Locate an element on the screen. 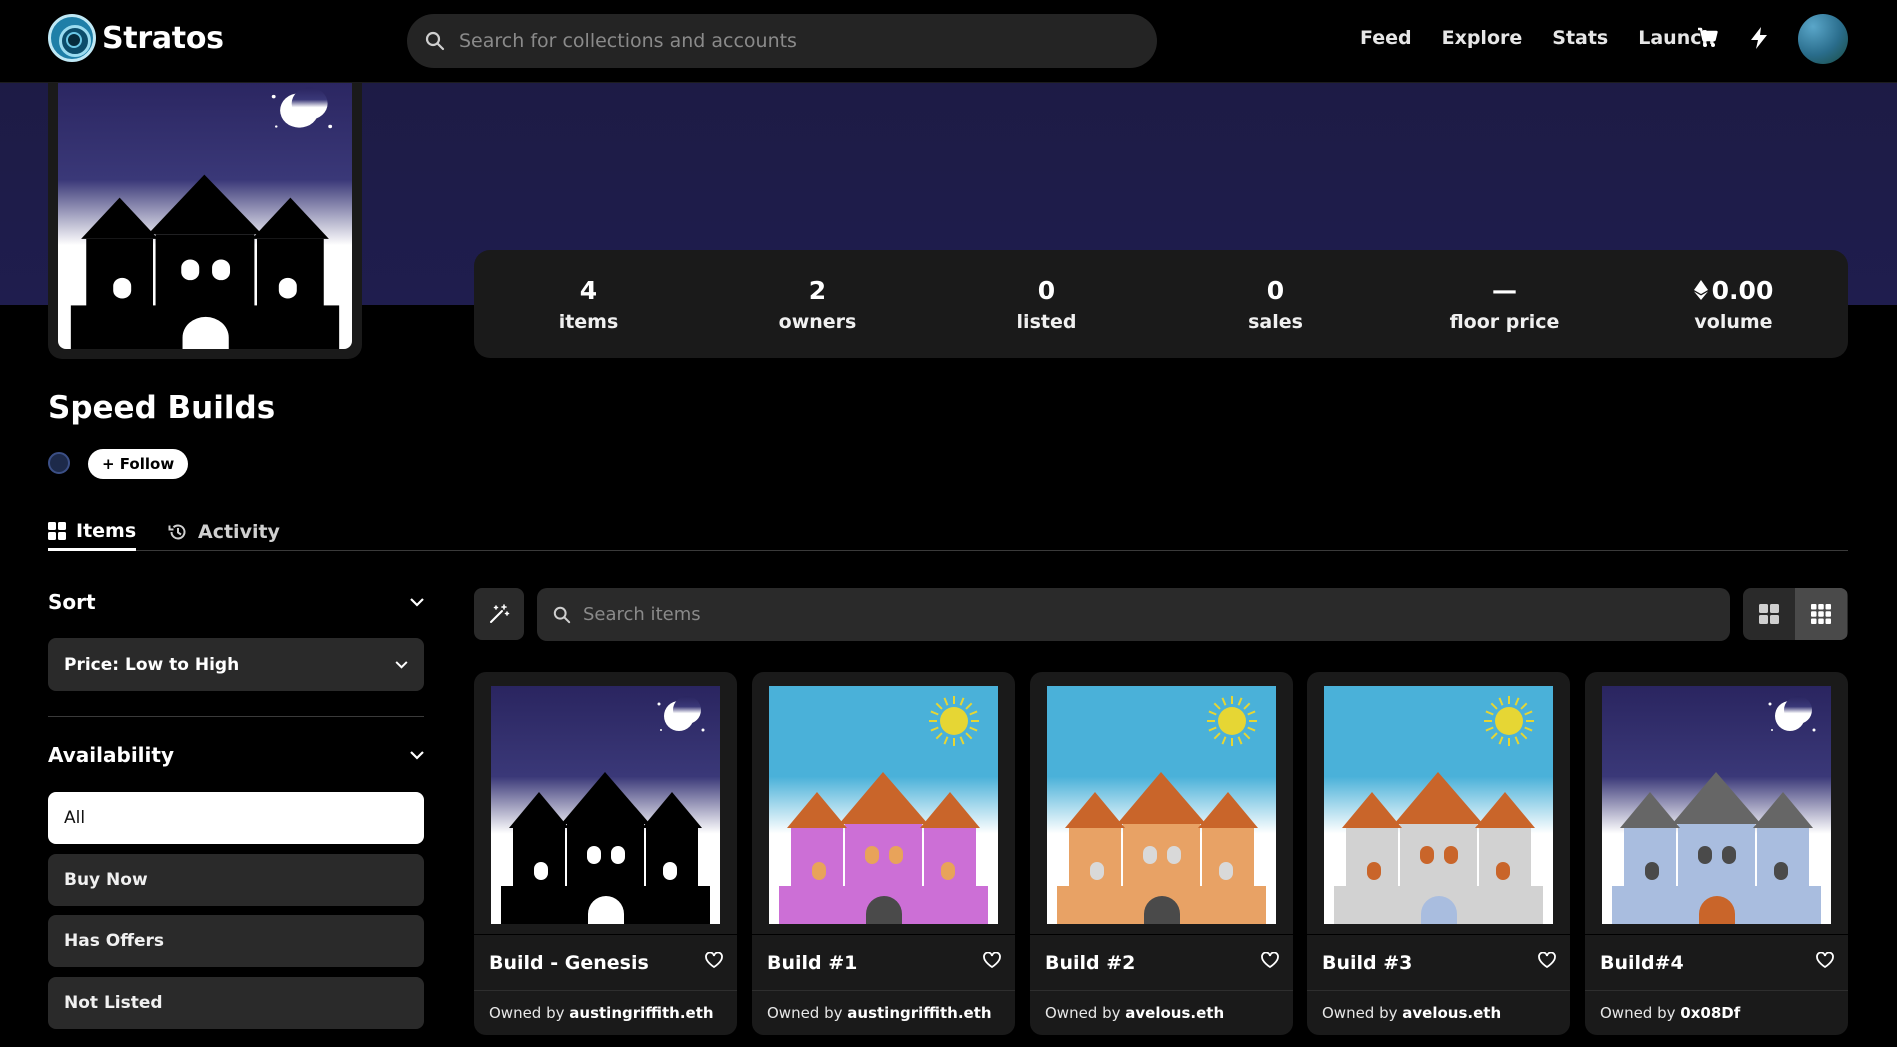 The height and width of the screenshot is (1047, 1897). tab-items-label: Items is located at coordinates (106, 531).